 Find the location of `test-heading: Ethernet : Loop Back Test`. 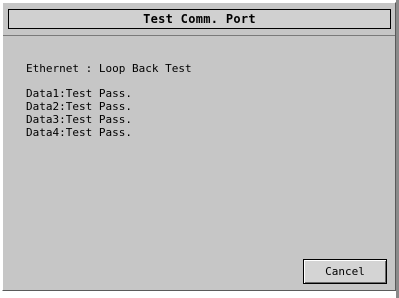

test-heading: Ethernet : Loop Back Test is located at coordinates (109, 68).